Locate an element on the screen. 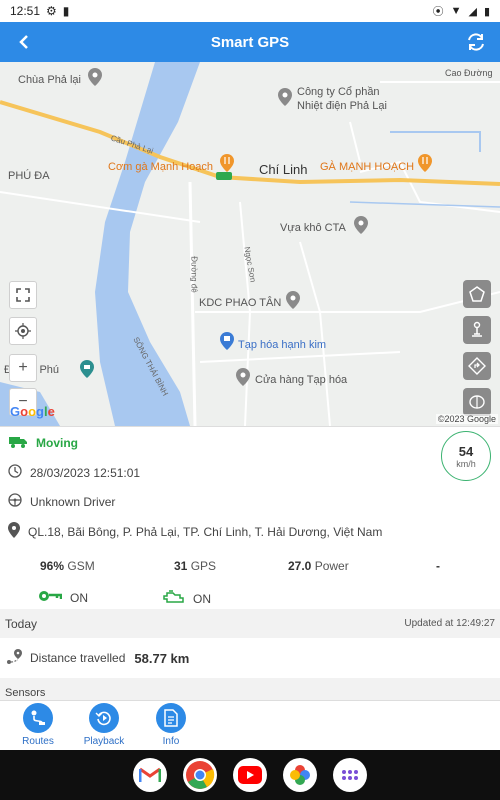 Image resolution: width=500 pixels, height=800 pixels. map-label-cao-duong: Cao Đường is located at coordinates (469, 73).